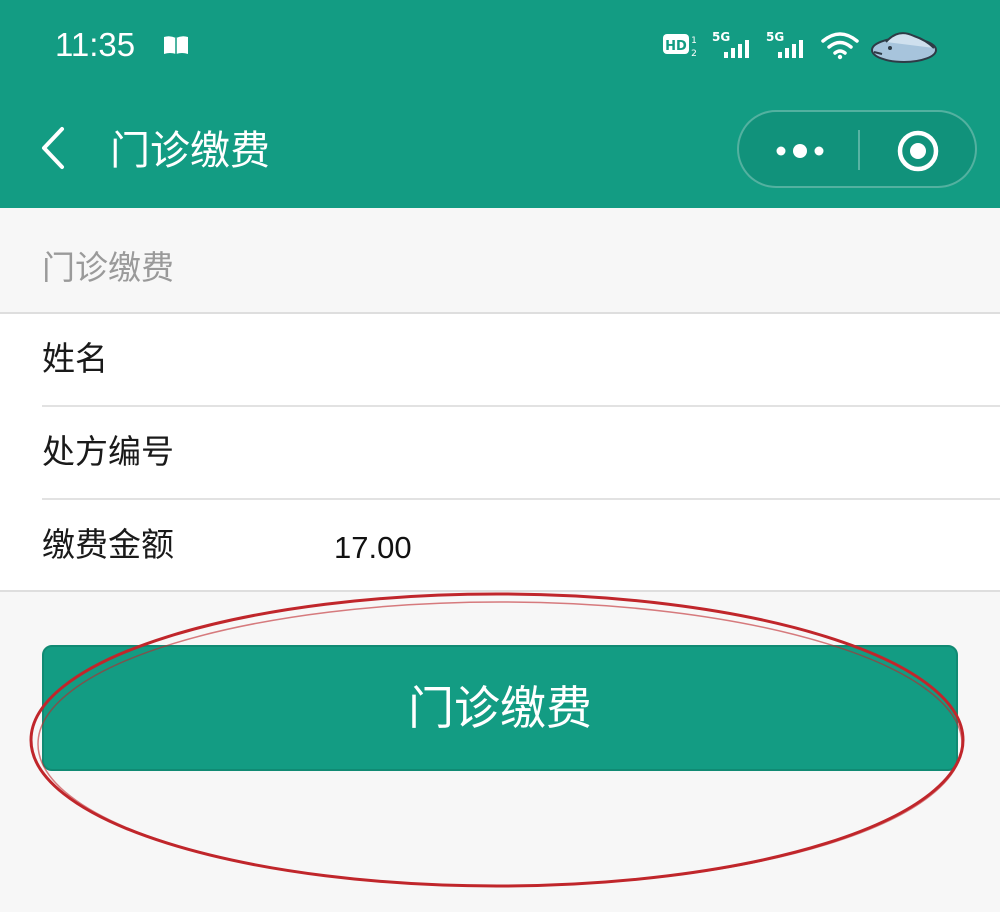 Image resolution: width=1000 pixels, height=912 pixels. Describe the element at coordinates (694, 54) in the screenshot. I see `svg-text: 2` at that location.